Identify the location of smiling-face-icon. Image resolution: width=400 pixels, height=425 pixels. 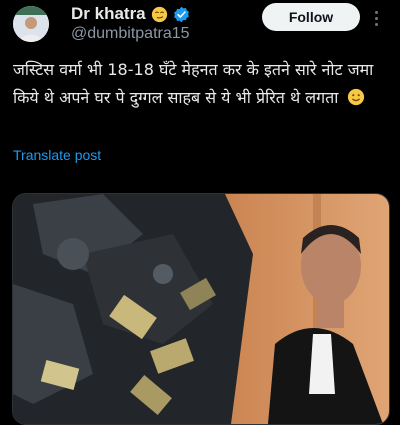
(355, 97).